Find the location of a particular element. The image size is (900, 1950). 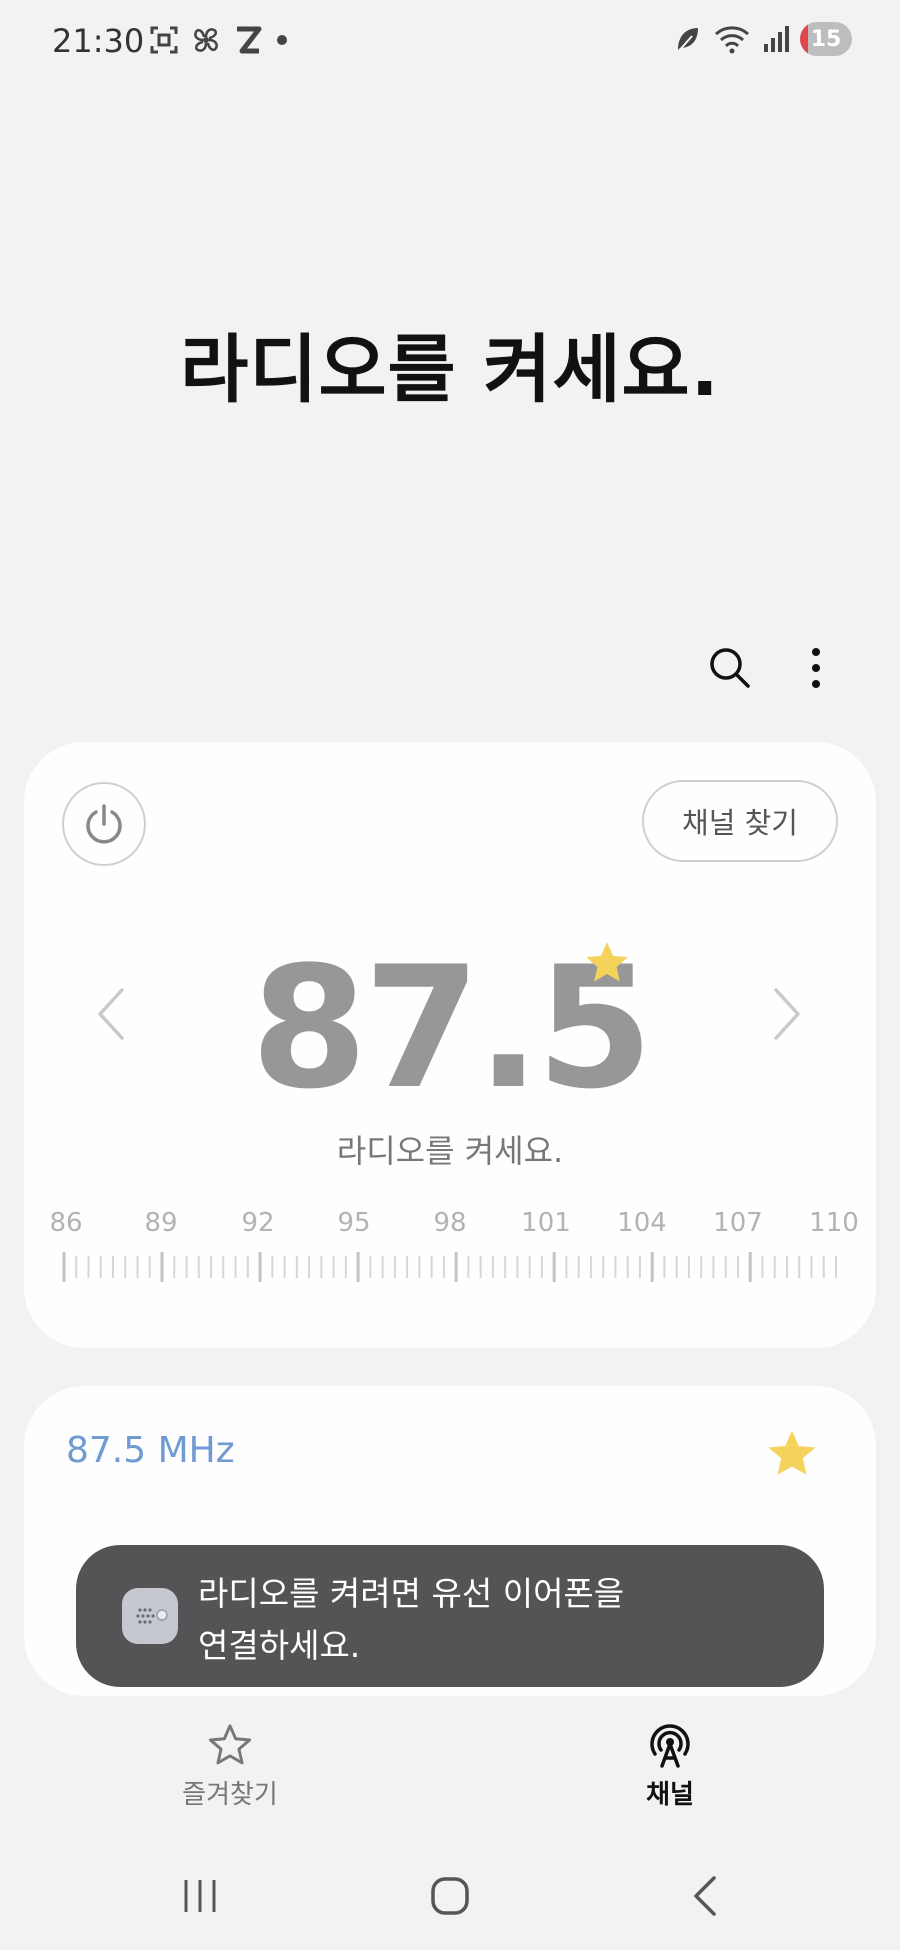

tuner-status-text: 라디오를 켜세요. is located at coordinates (450, 1151).